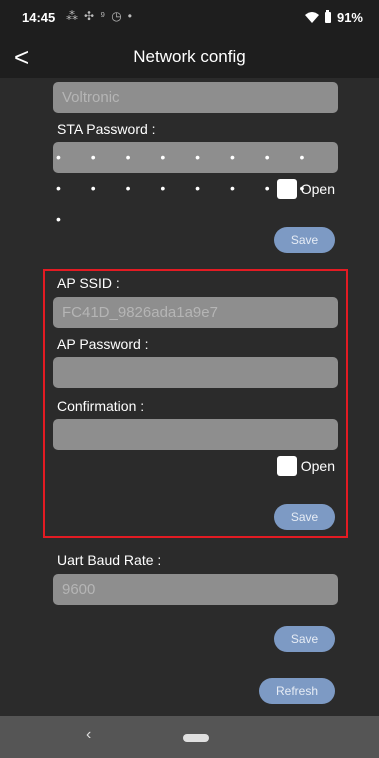  I want to click on ap-password-field, so click(195, 372).